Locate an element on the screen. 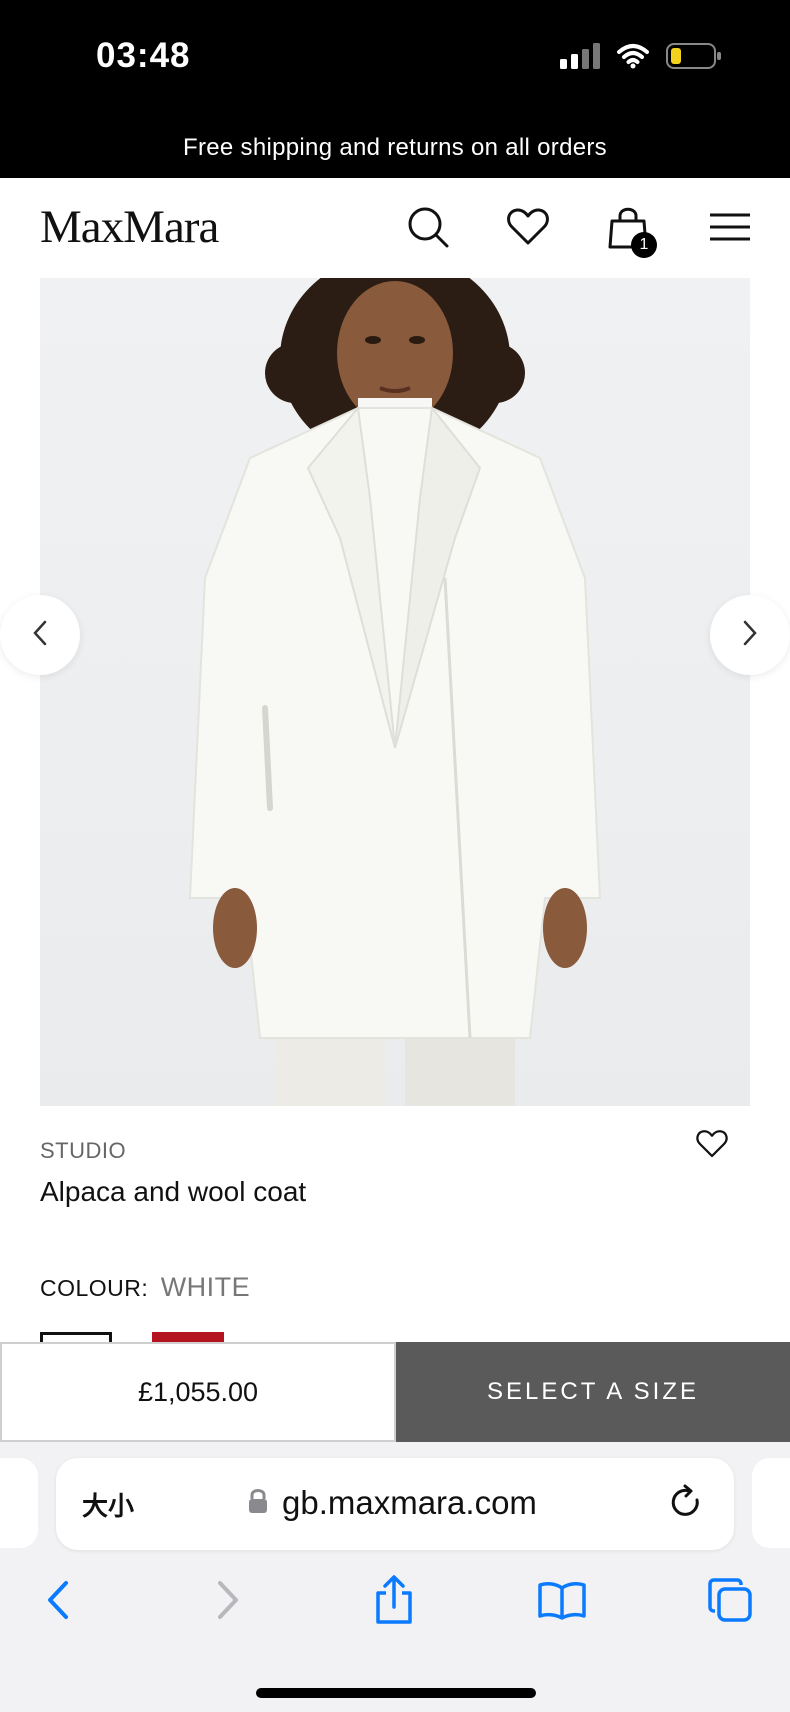  promo-banner: Free shipping and returns on all orders is located at coordinates (395, 148).